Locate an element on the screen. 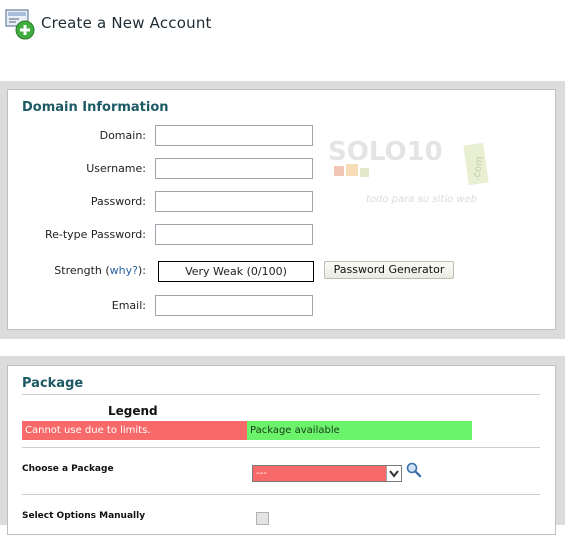 This screenshot has height=535, width=565. select-options-manually-checkbox is located at coordinates (262, 518).